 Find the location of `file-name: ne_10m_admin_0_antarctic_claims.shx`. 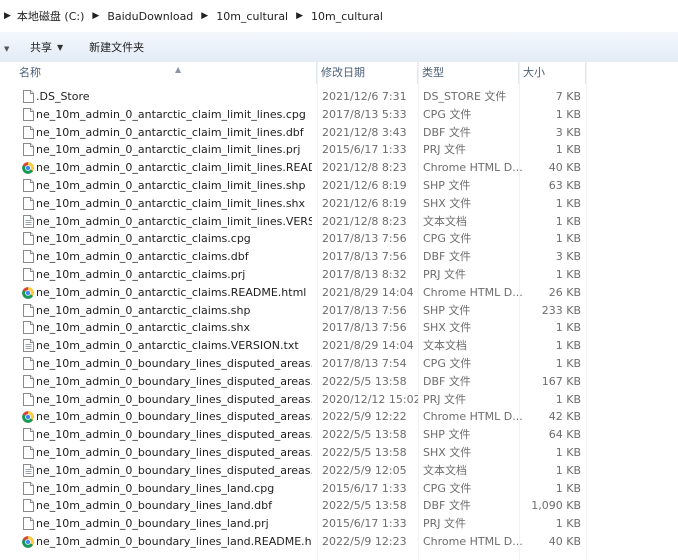

file-name: ne_10m_admin_0_antarctic_claims.shx is located at coordinates (143, 328).